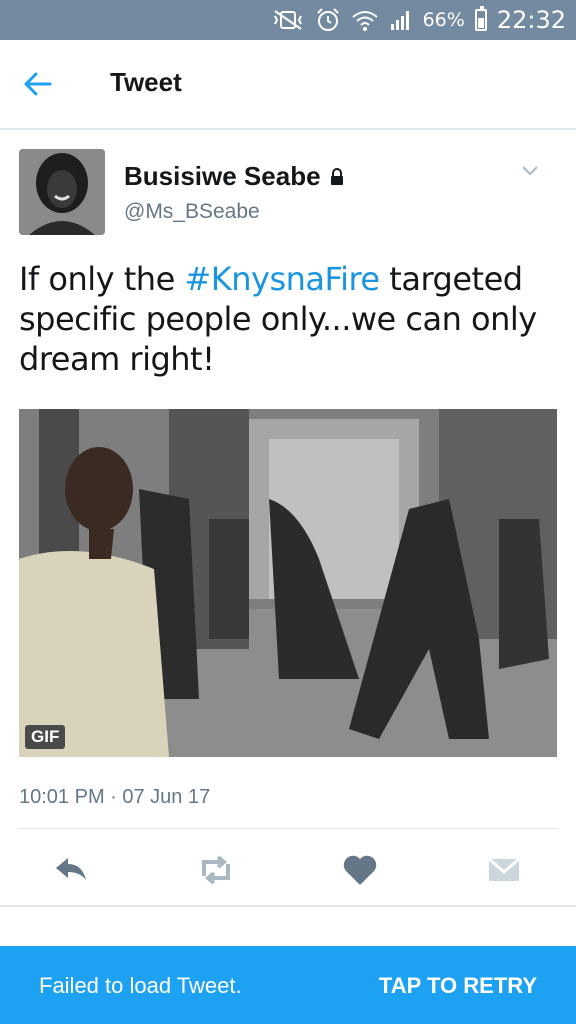 This screenshot has width=576, height=1024. Describe the element at coordinates (192, 212) in the screenshot. I see `author-handle: @Ms_BSeabe` at that location.